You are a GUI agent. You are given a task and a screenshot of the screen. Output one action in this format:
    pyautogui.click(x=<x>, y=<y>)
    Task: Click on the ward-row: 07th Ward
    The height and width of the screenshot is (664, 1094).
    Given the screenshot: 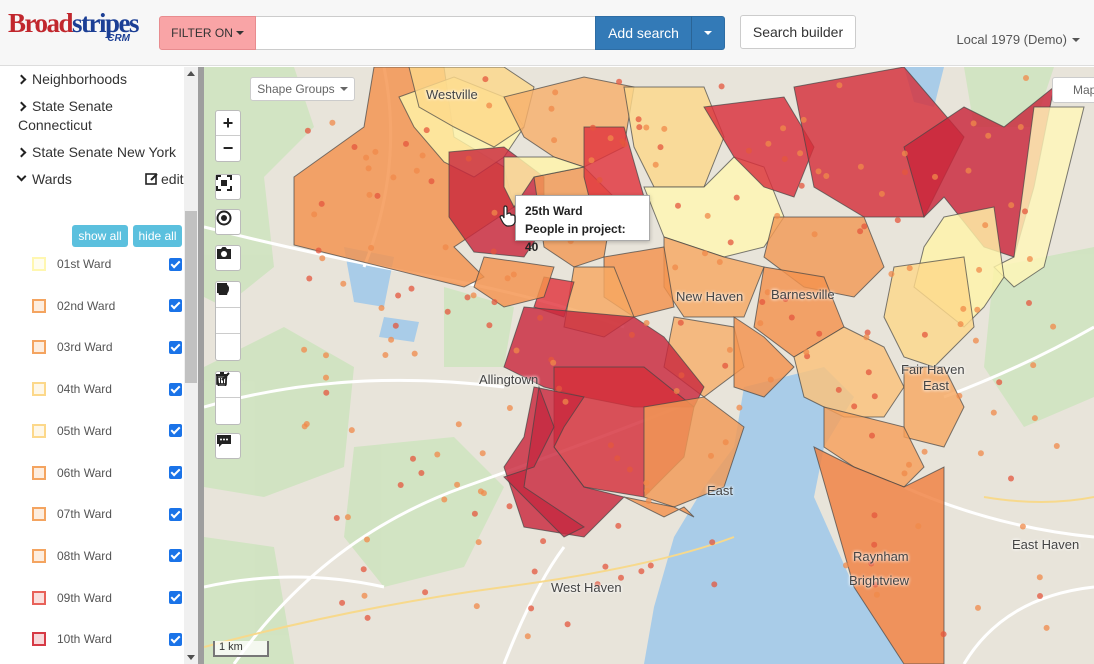 What is the action you would take?
    pyautogui.click(x=107, y=514)
    